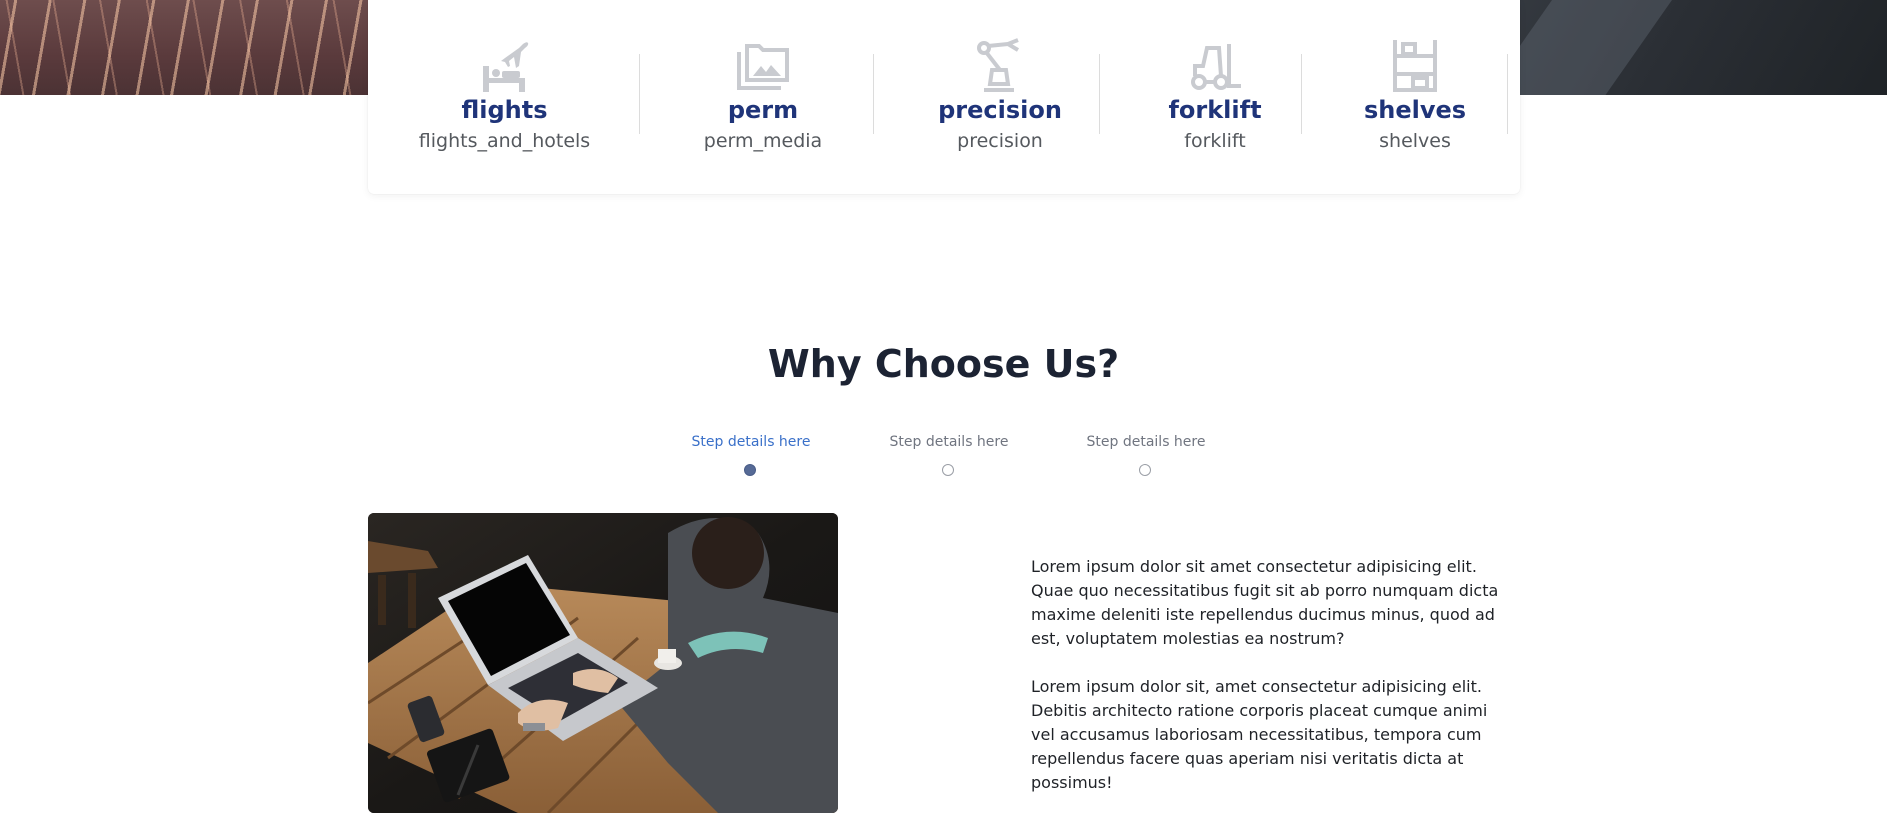 Image resolution: width=1887 pixels, height=836 pixels. Describe the element at coordinates (1415, 66) in the screenshot. I see `shelves-icon` at that location.